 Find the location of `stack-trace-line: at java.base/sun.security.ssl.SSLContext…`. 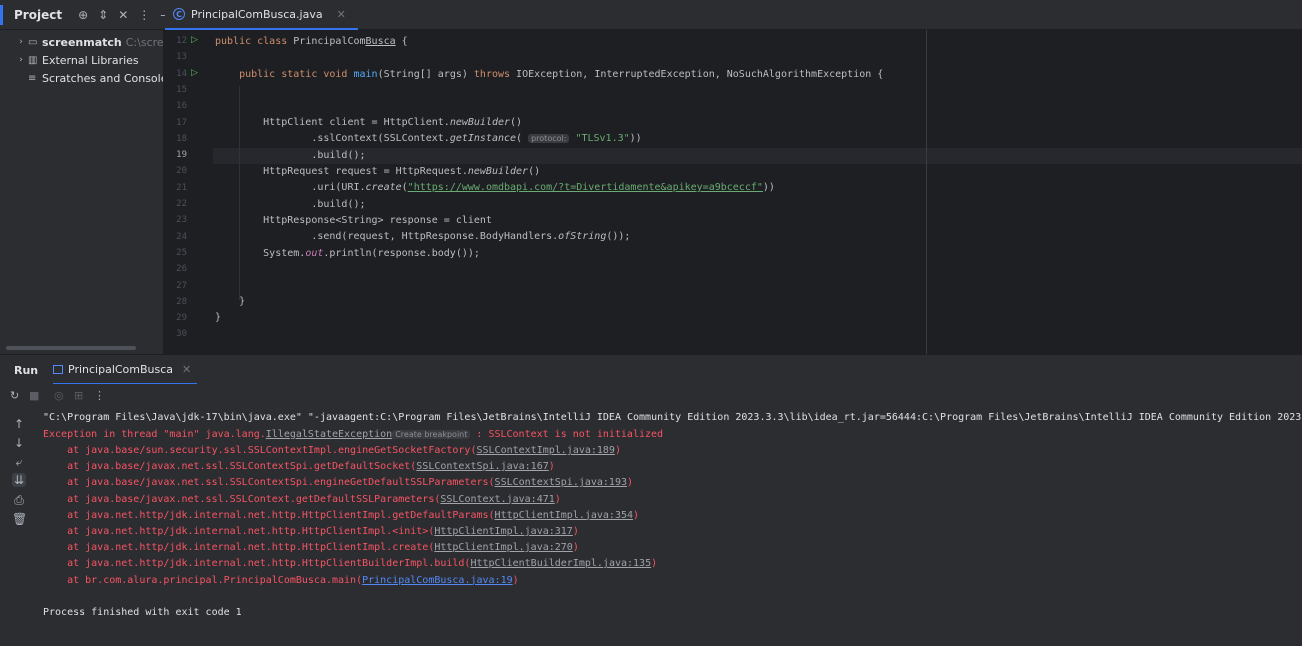

stack-trace-line: at java.base/sun.security.ssl.SSLContext… is located at coordinates (332, 450).